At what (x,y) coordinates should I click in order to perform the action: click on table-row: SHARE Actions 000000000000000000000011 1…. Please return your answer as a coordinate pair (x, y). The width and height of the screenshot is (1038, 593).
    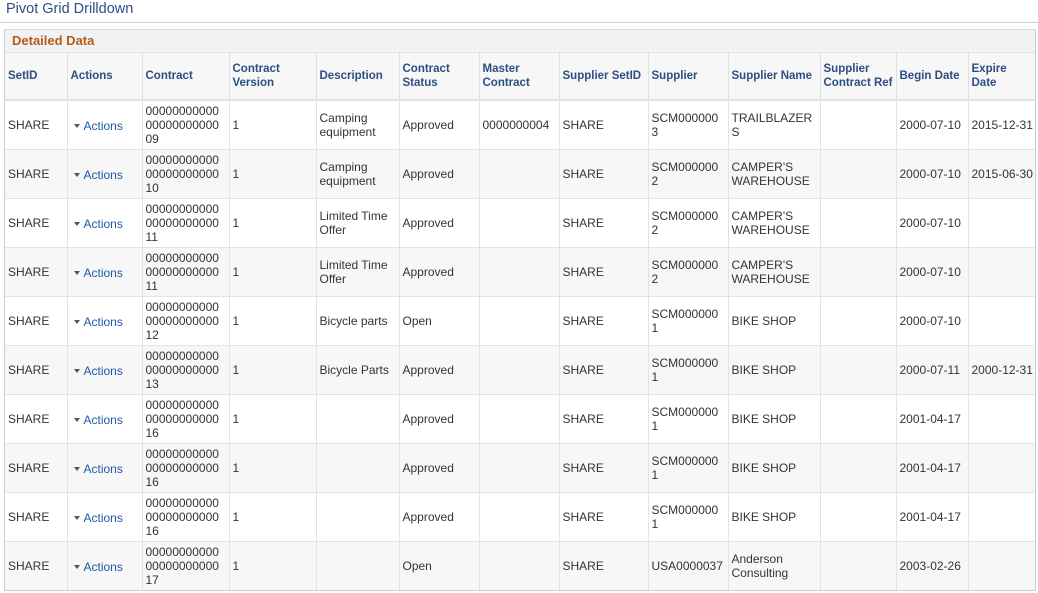
    Looking at the image, I should click on (520, 223).